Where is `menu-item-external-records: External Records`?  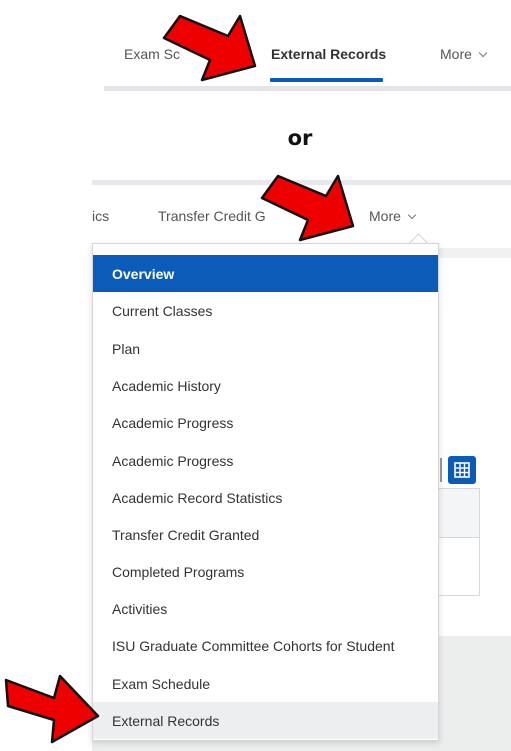 menu-item-external-records: External Records is located at coordinates (265, 720).